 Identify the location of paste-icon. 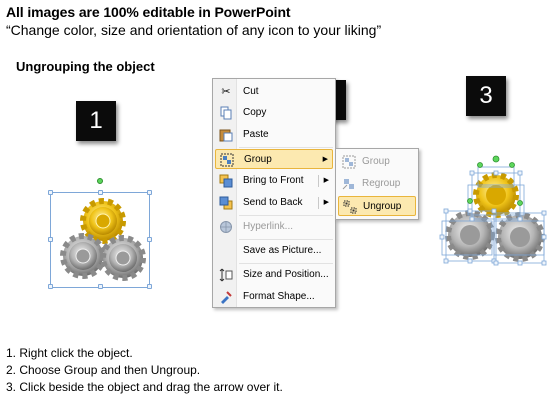
(226, 135).